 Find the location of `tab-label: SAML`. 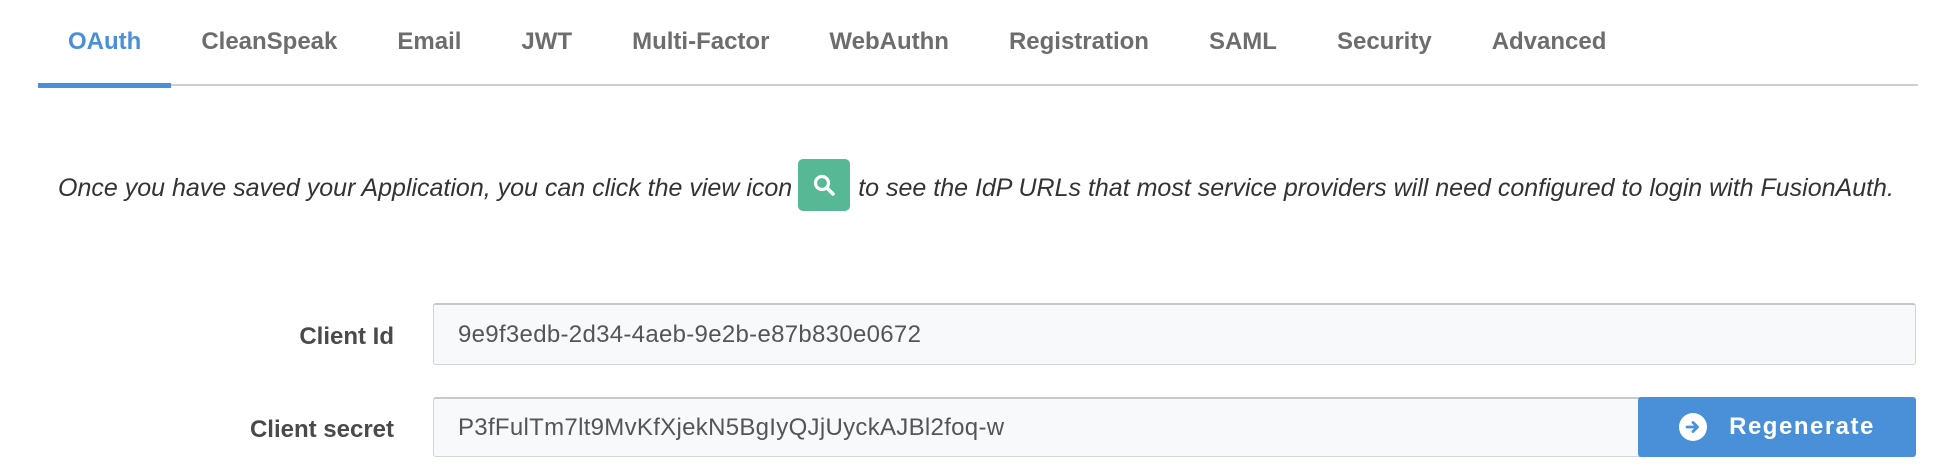

tab-label: SAML is located at coordinates (1242, 41).